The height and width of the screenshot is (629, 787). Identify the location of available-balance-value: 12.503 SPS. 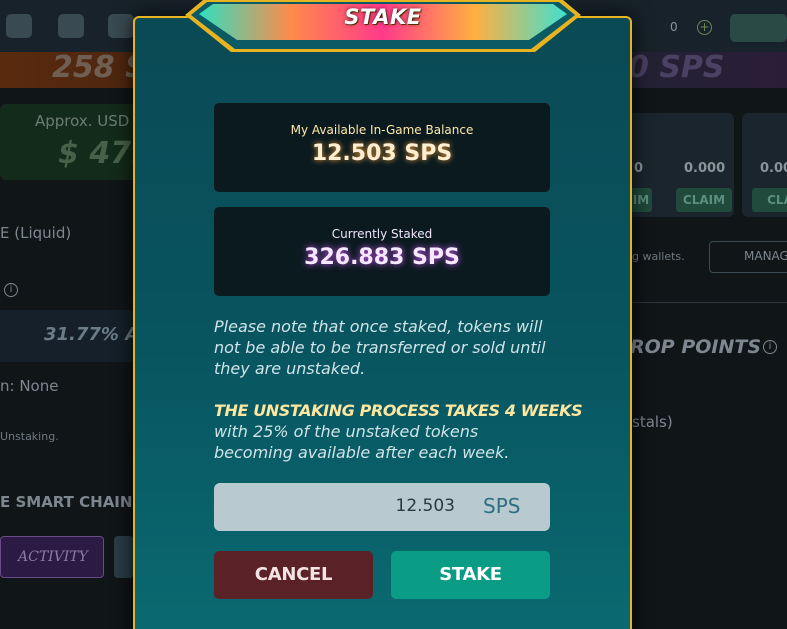
(382, 153).